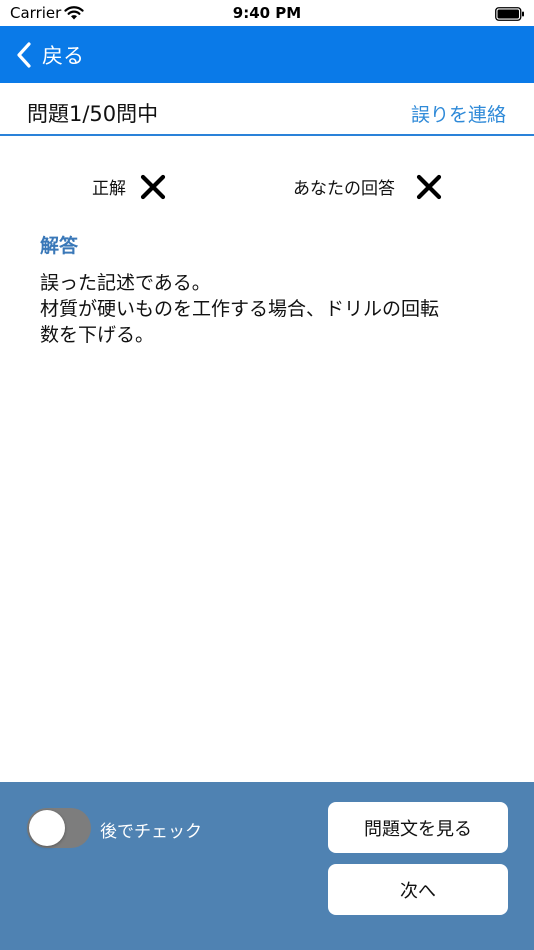  What do you see at coordinates (24, 55) in the screenshot?
I see `chevron-left-icon` at bounding box center [24, 55].